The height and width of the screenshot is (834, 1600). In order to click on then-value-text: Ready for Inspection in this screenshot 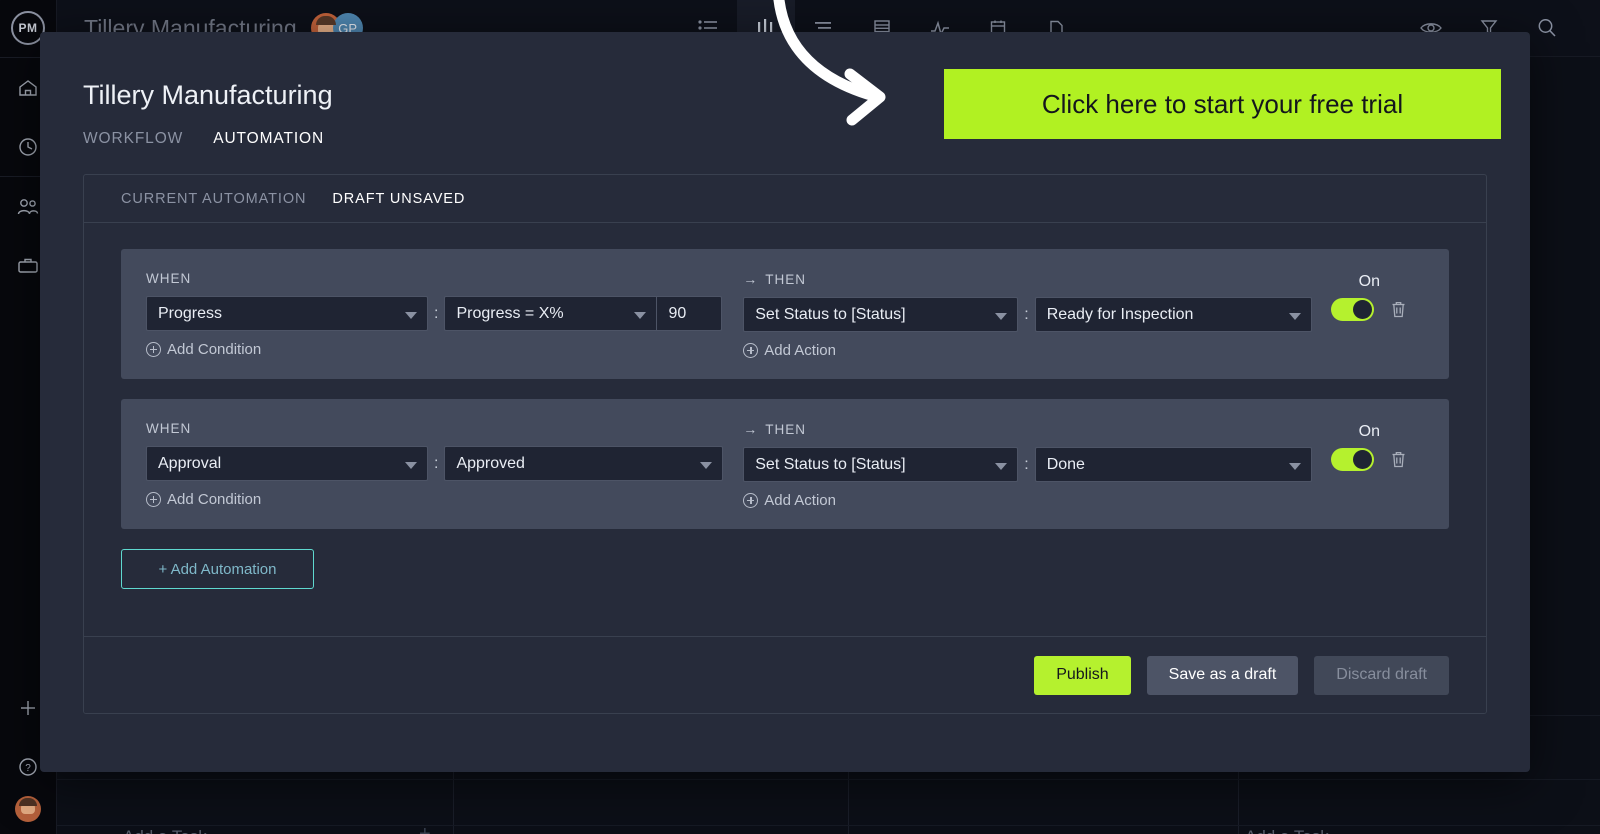, I will do `click(1120, 314)`.